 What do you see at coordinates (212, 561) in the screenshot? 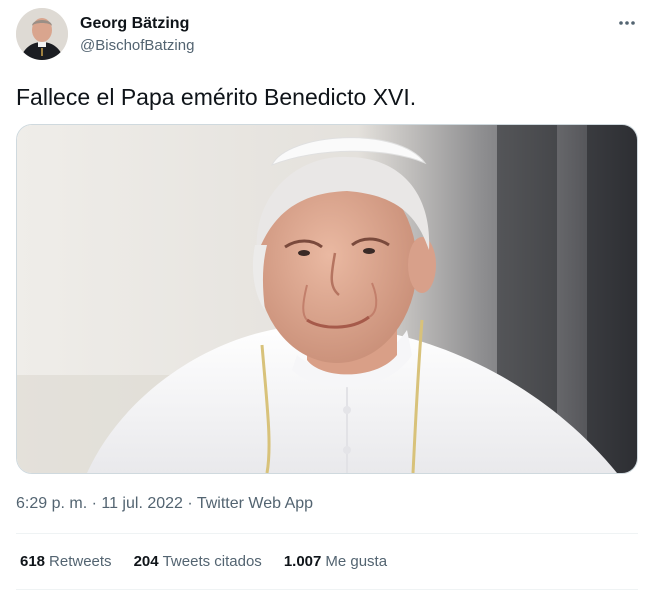
I see `quotes-label: Tweets citados` at bounding box center [212, 561].